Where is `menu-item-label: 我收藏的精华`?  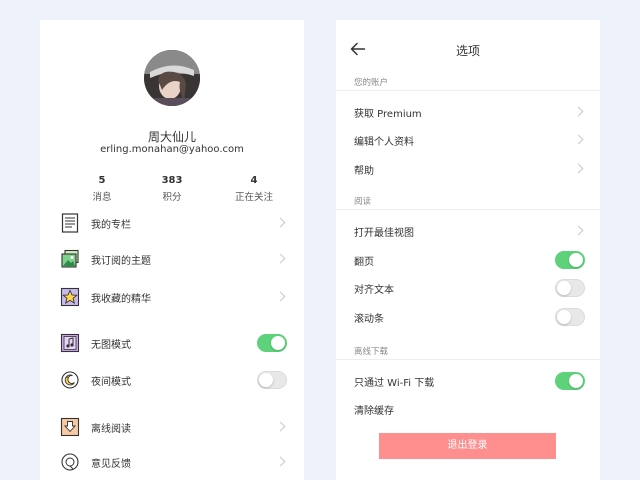
menu-item-label: 我收藏的精华 is located at coordinates (121, 299).